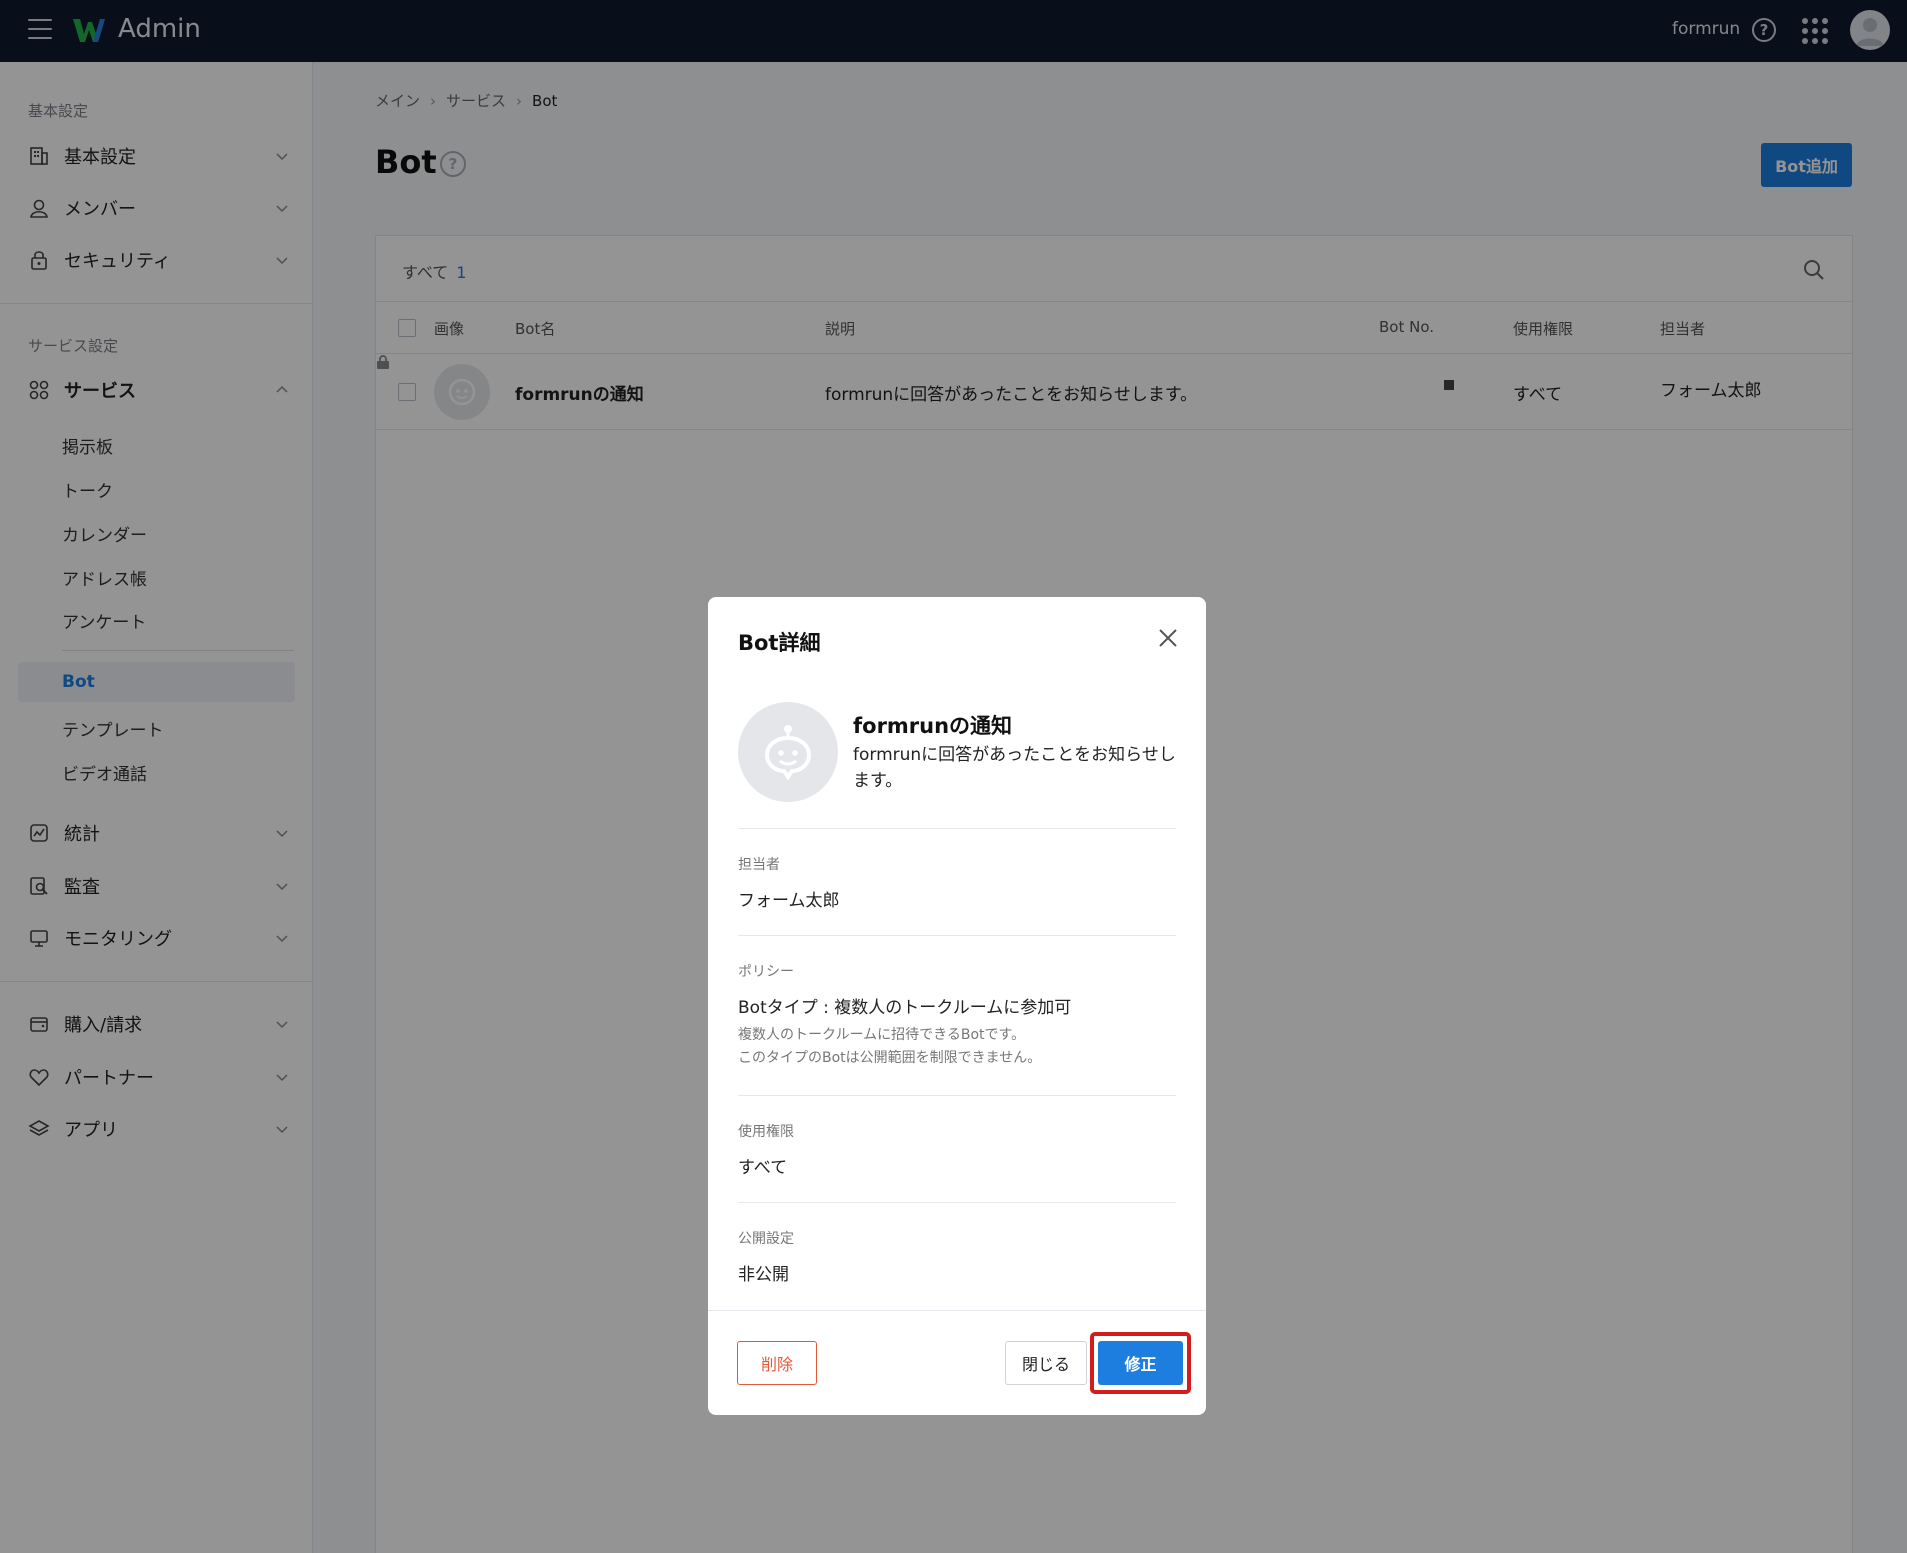  I want to click on dialog-bot-name: formrunの通知, so click(933, 726).